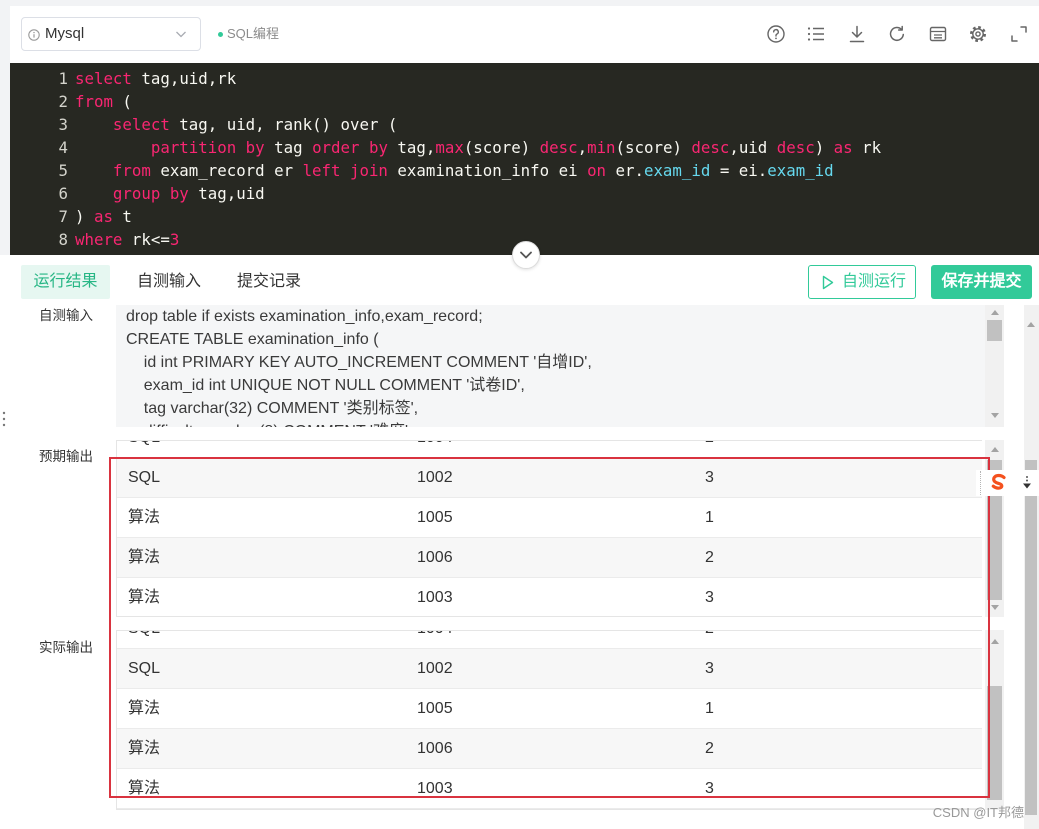 The height and width of the screenshot is (829, 1039). I want to click on actual-output-scrollbar, so click(994, 720).